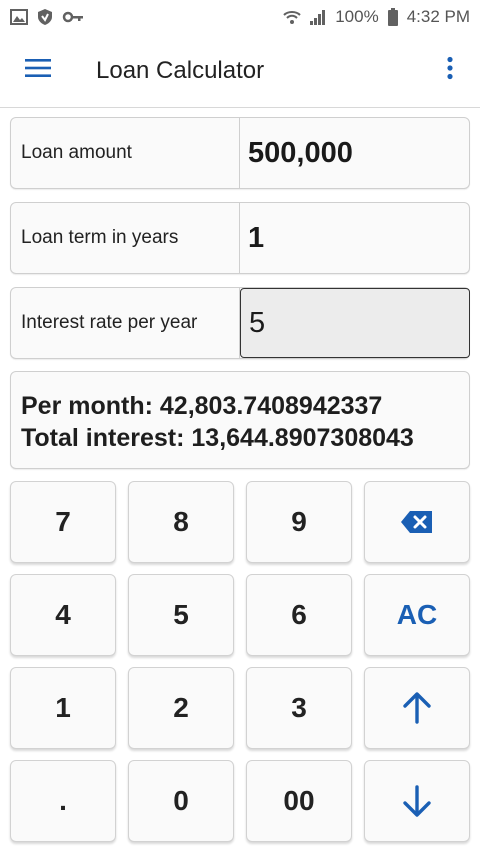 This screenshot has height=853, width=480. I want to click on interest-rate-label: Interest rate per year, so click(125, 323).